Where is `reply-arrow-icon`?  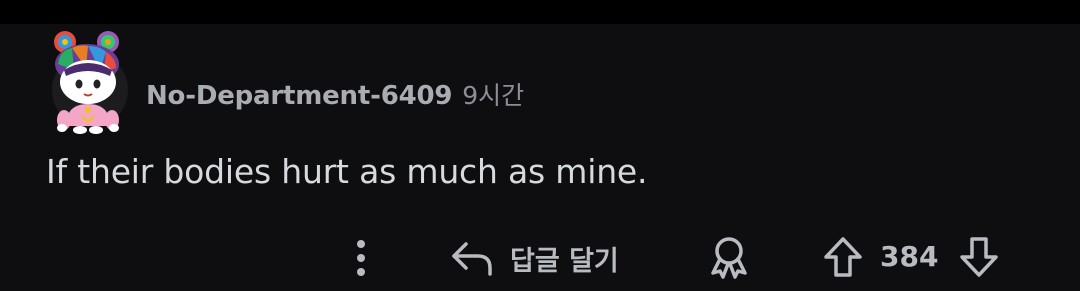
reply-arrow-icon is located at coordinates (472, 259).